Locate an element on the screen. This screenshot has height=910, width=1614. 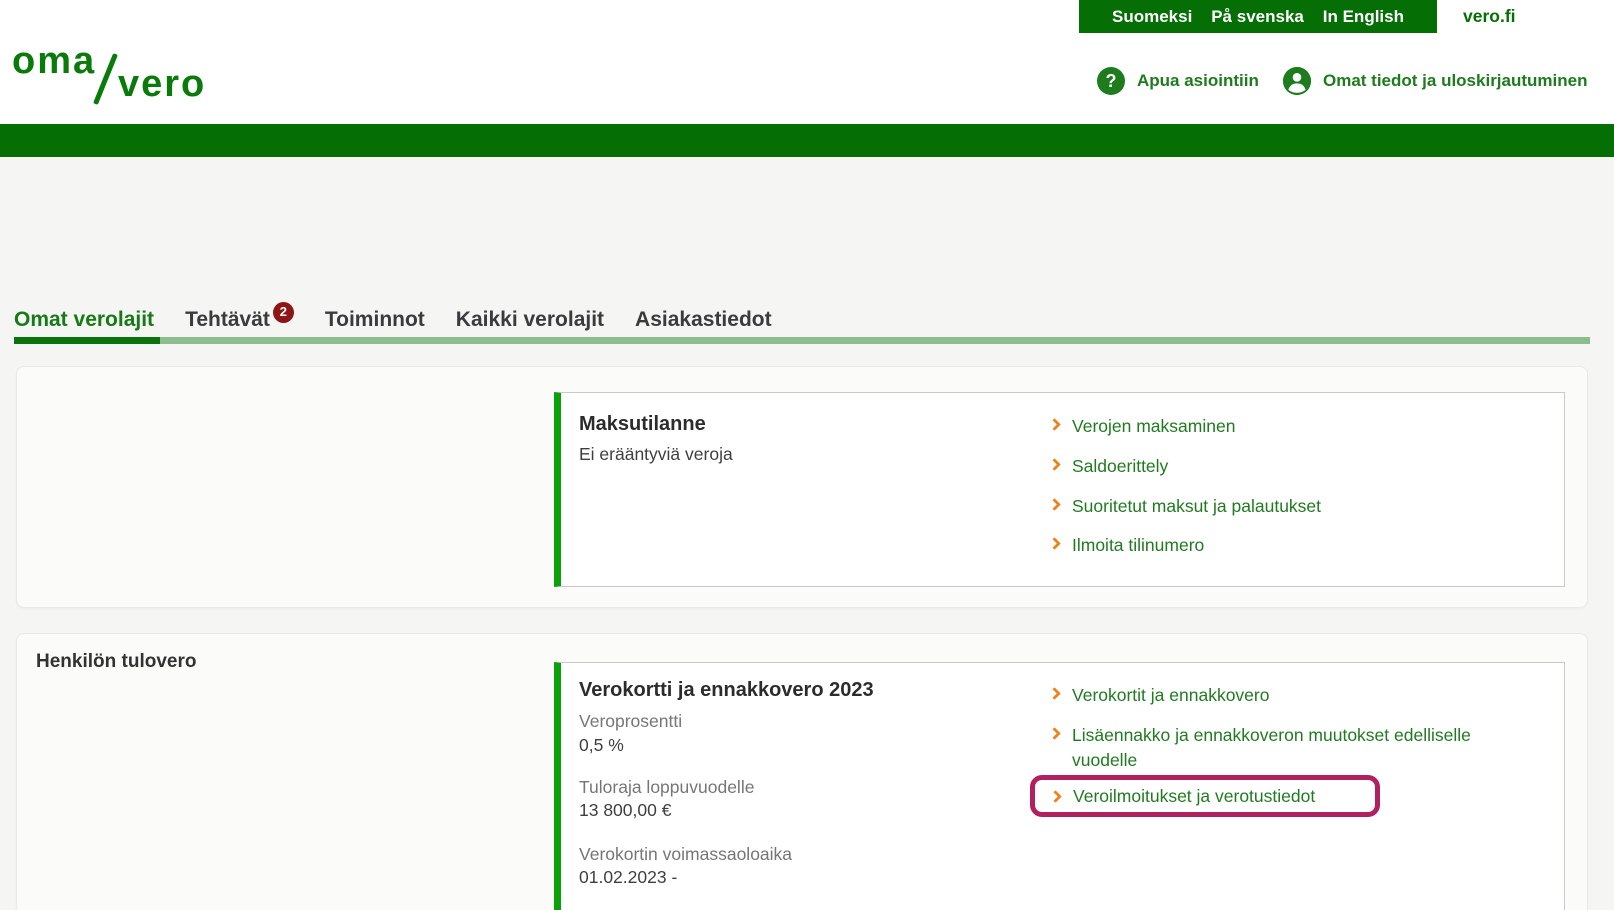
language-bar: Suomeksi På svenska In English is located at coordinates (1258, 16).